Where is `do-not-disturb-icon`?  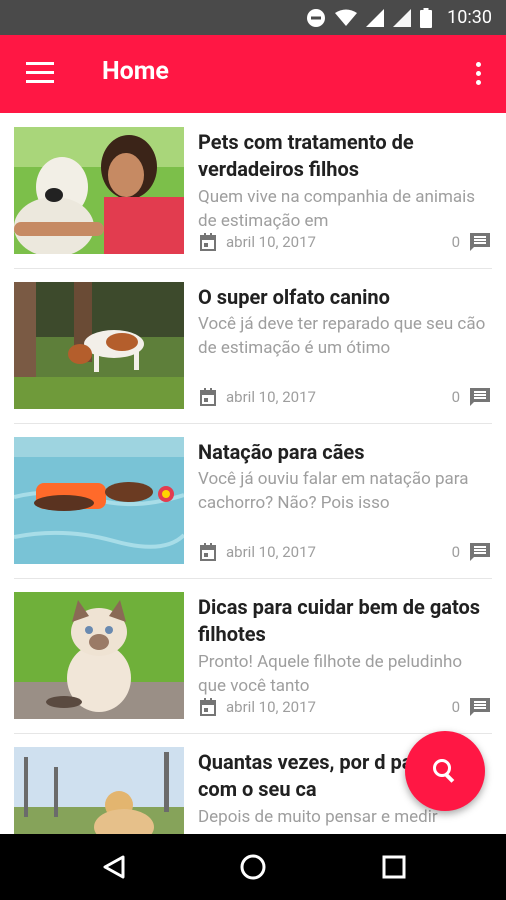
do-not-disturb-icon is located at coordinates (316, 17).